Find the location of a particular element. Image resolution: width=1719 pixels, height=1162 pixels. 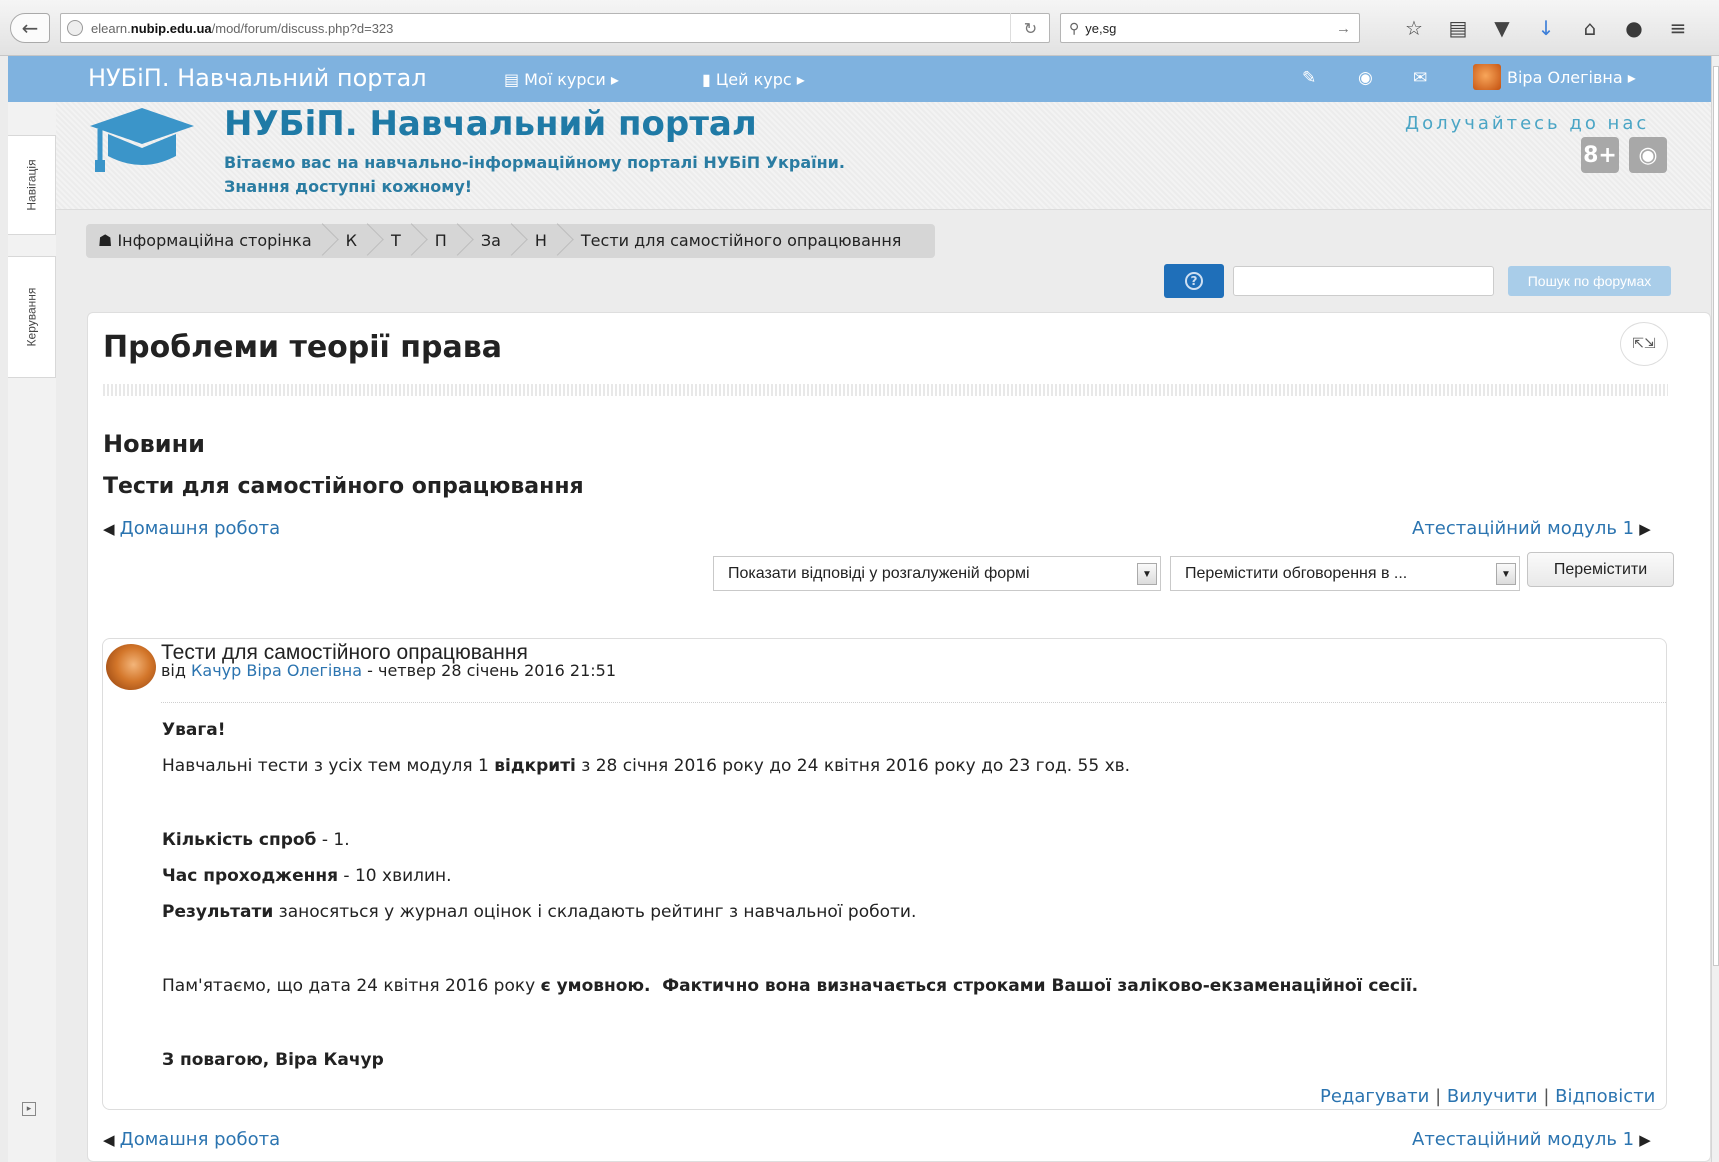

google-plus-text: 8+ is located at coordinates (1600, 155).